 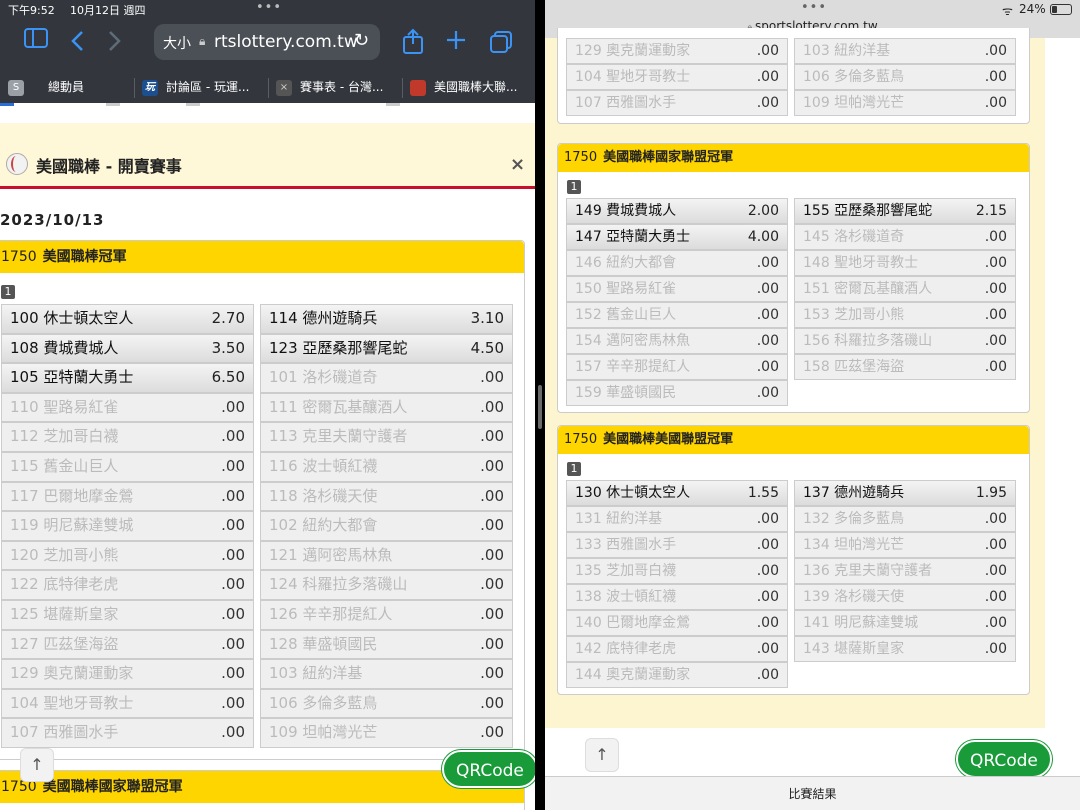 I want to click on team-label: 139 洛杉磯天使, so click(x=854, y=597).